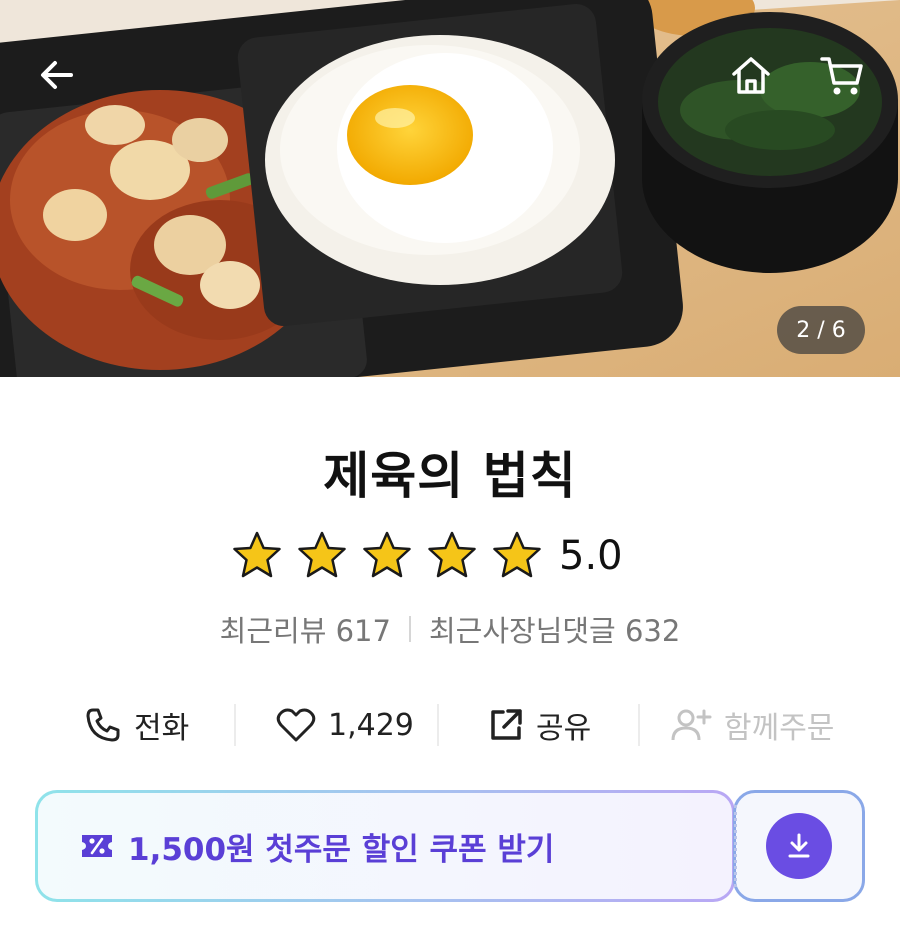 The height and width of the screenshot is (927, 900). I want to click on fried-egg, so click(445, 148).